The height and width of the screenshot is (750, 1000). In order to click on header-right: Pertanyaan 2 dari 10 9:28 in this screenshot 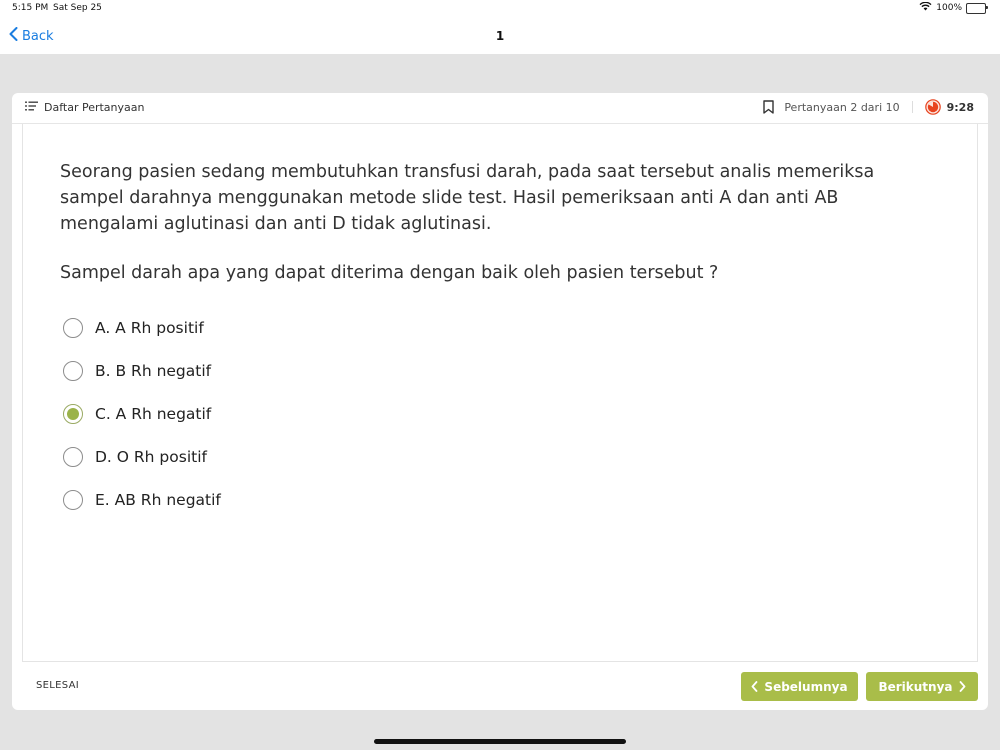, I will do `click(868, 107)`.